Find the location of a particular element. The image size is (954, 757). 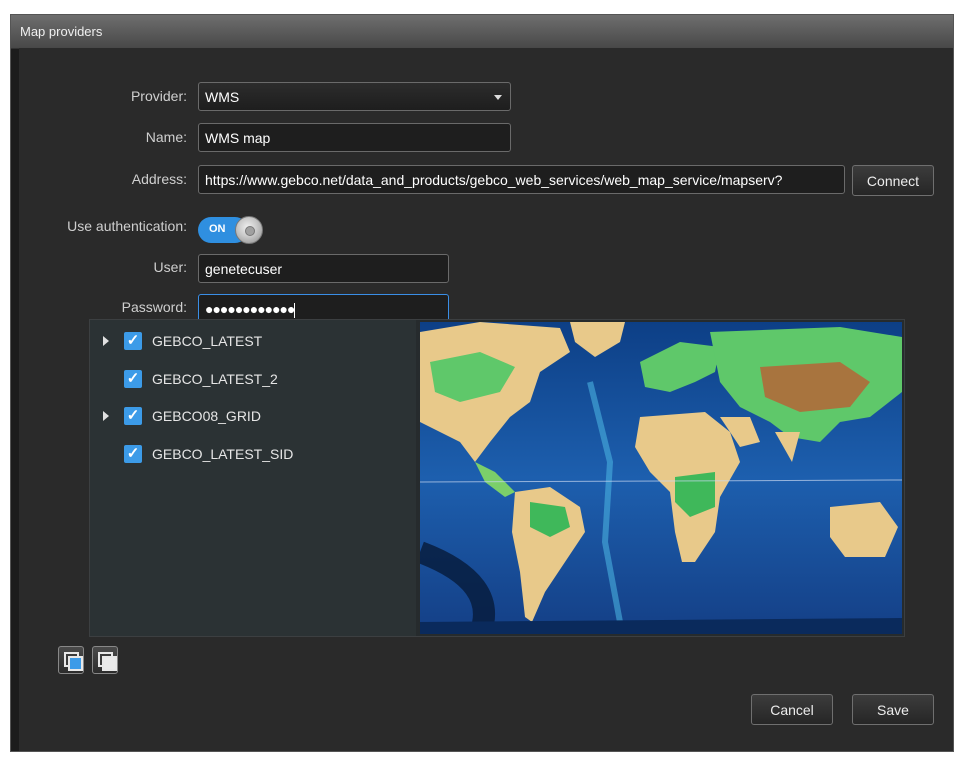

connect-button: Connect is located at coordinates (893, 180).